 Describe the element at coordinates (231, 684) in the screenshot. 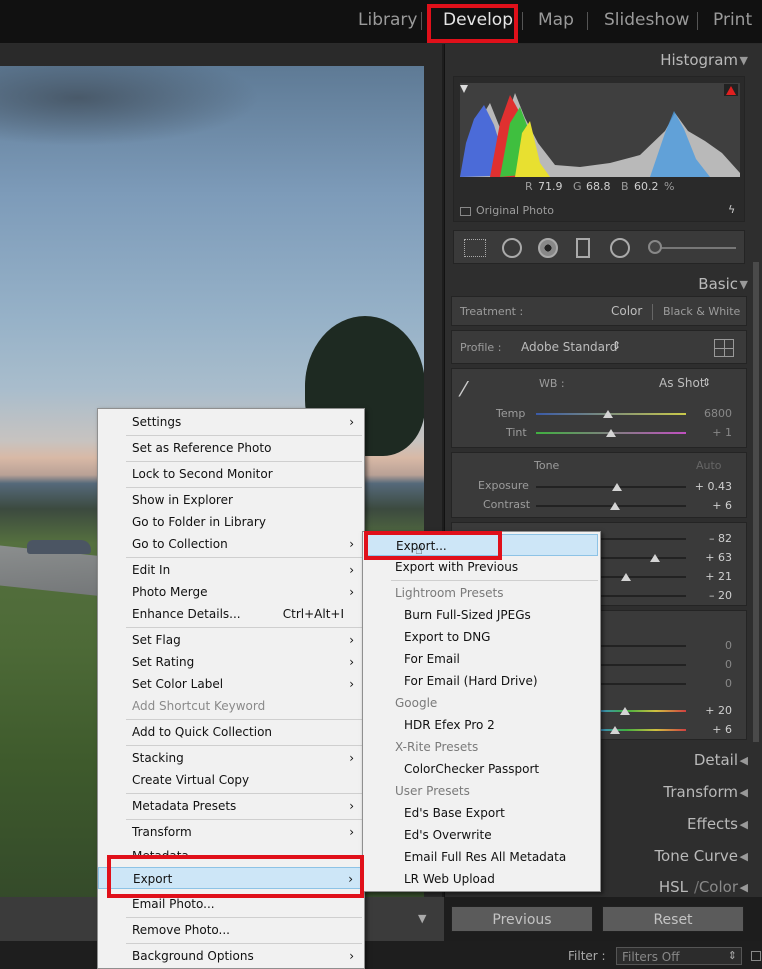

I see `menu-set-color-label: Set Color Label ›` at that location.